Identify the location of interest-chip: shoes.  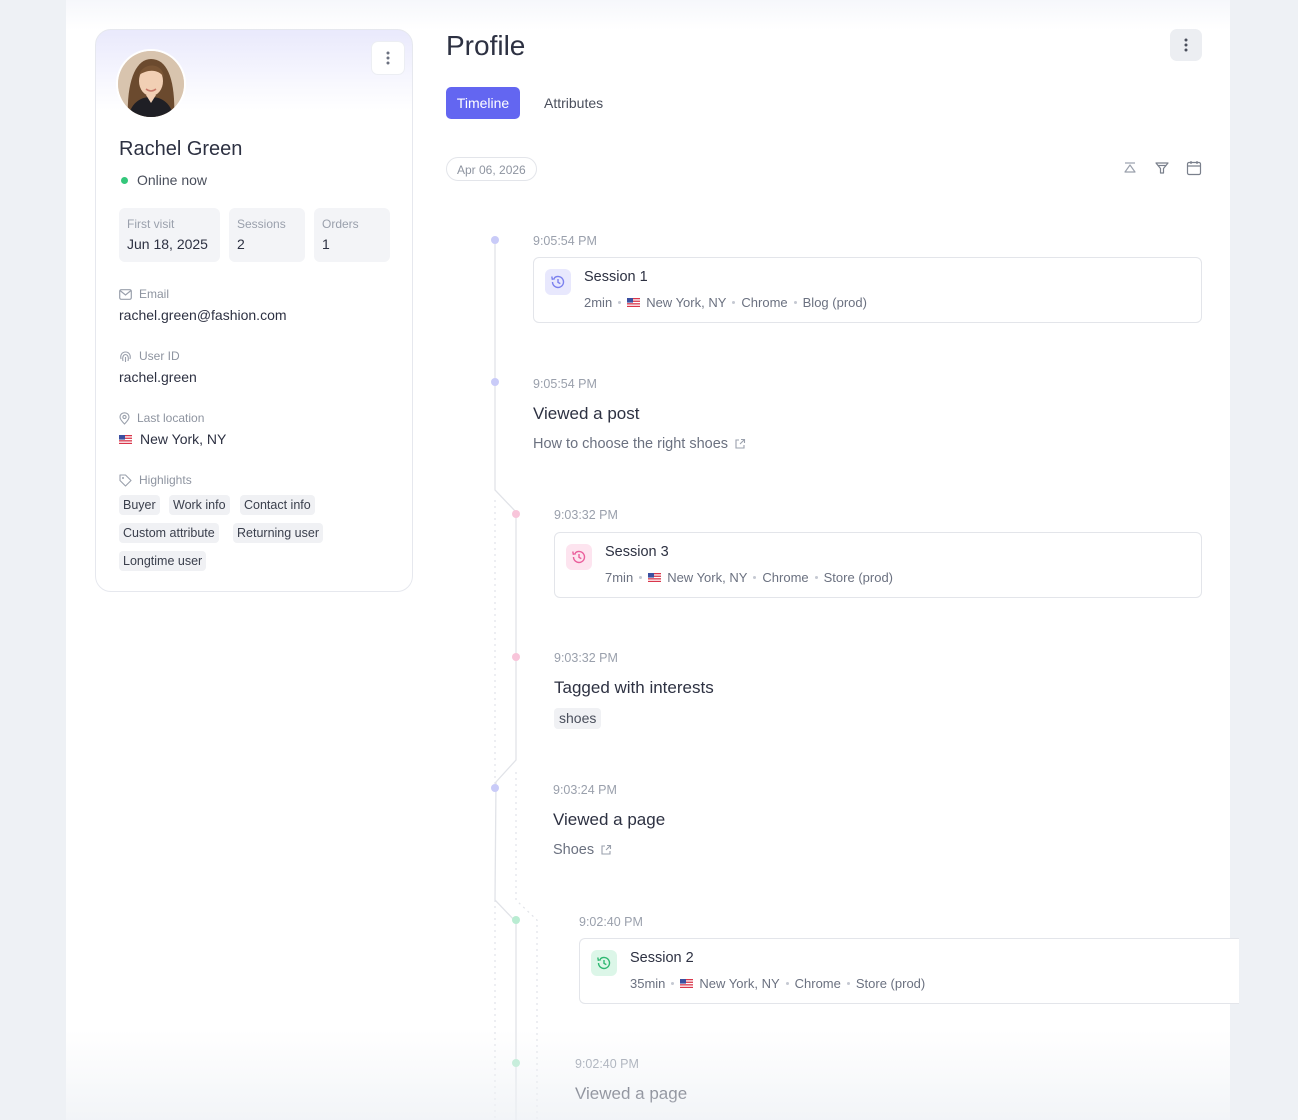
(578, 718).